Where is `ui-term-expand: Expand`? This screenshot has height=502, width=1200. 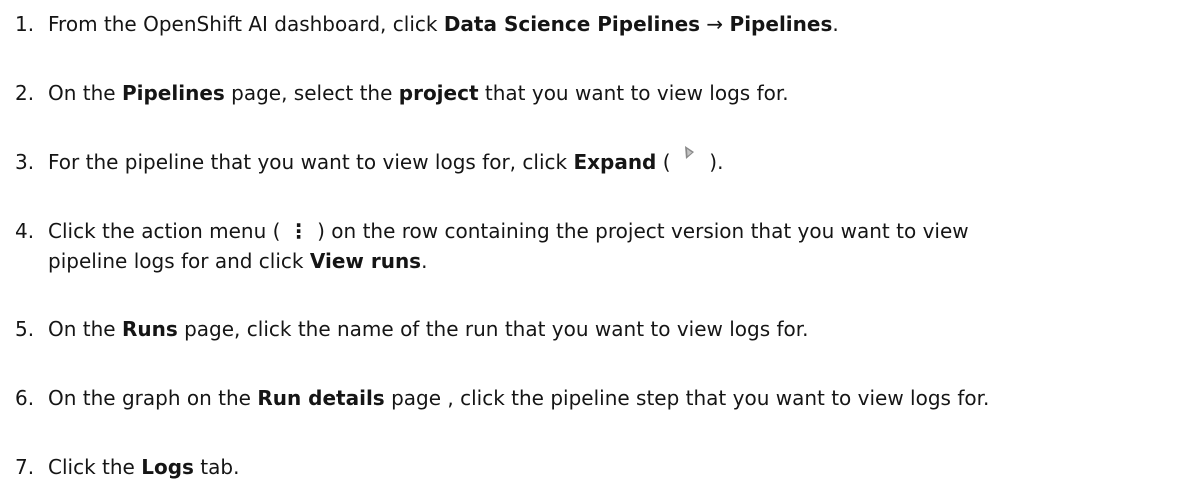
ui-term-expand: Expand is located at coordinates (615, 162).